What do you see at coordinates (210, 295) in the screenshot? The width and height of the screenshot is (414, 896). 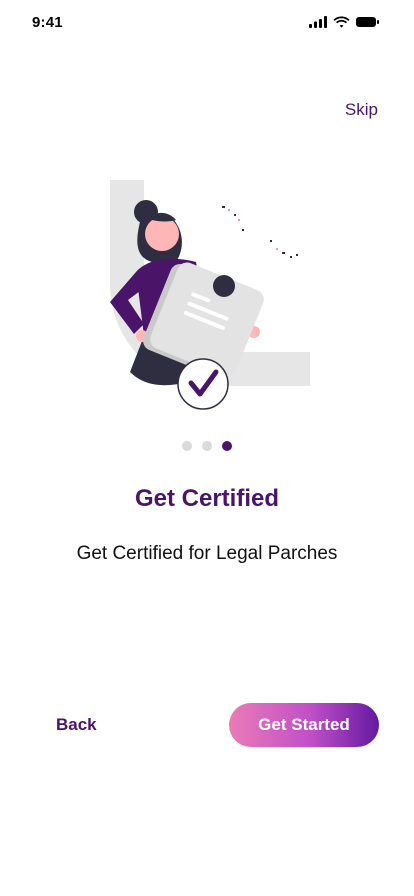 I see `certified-illustration` at bounding box center [210, 295].